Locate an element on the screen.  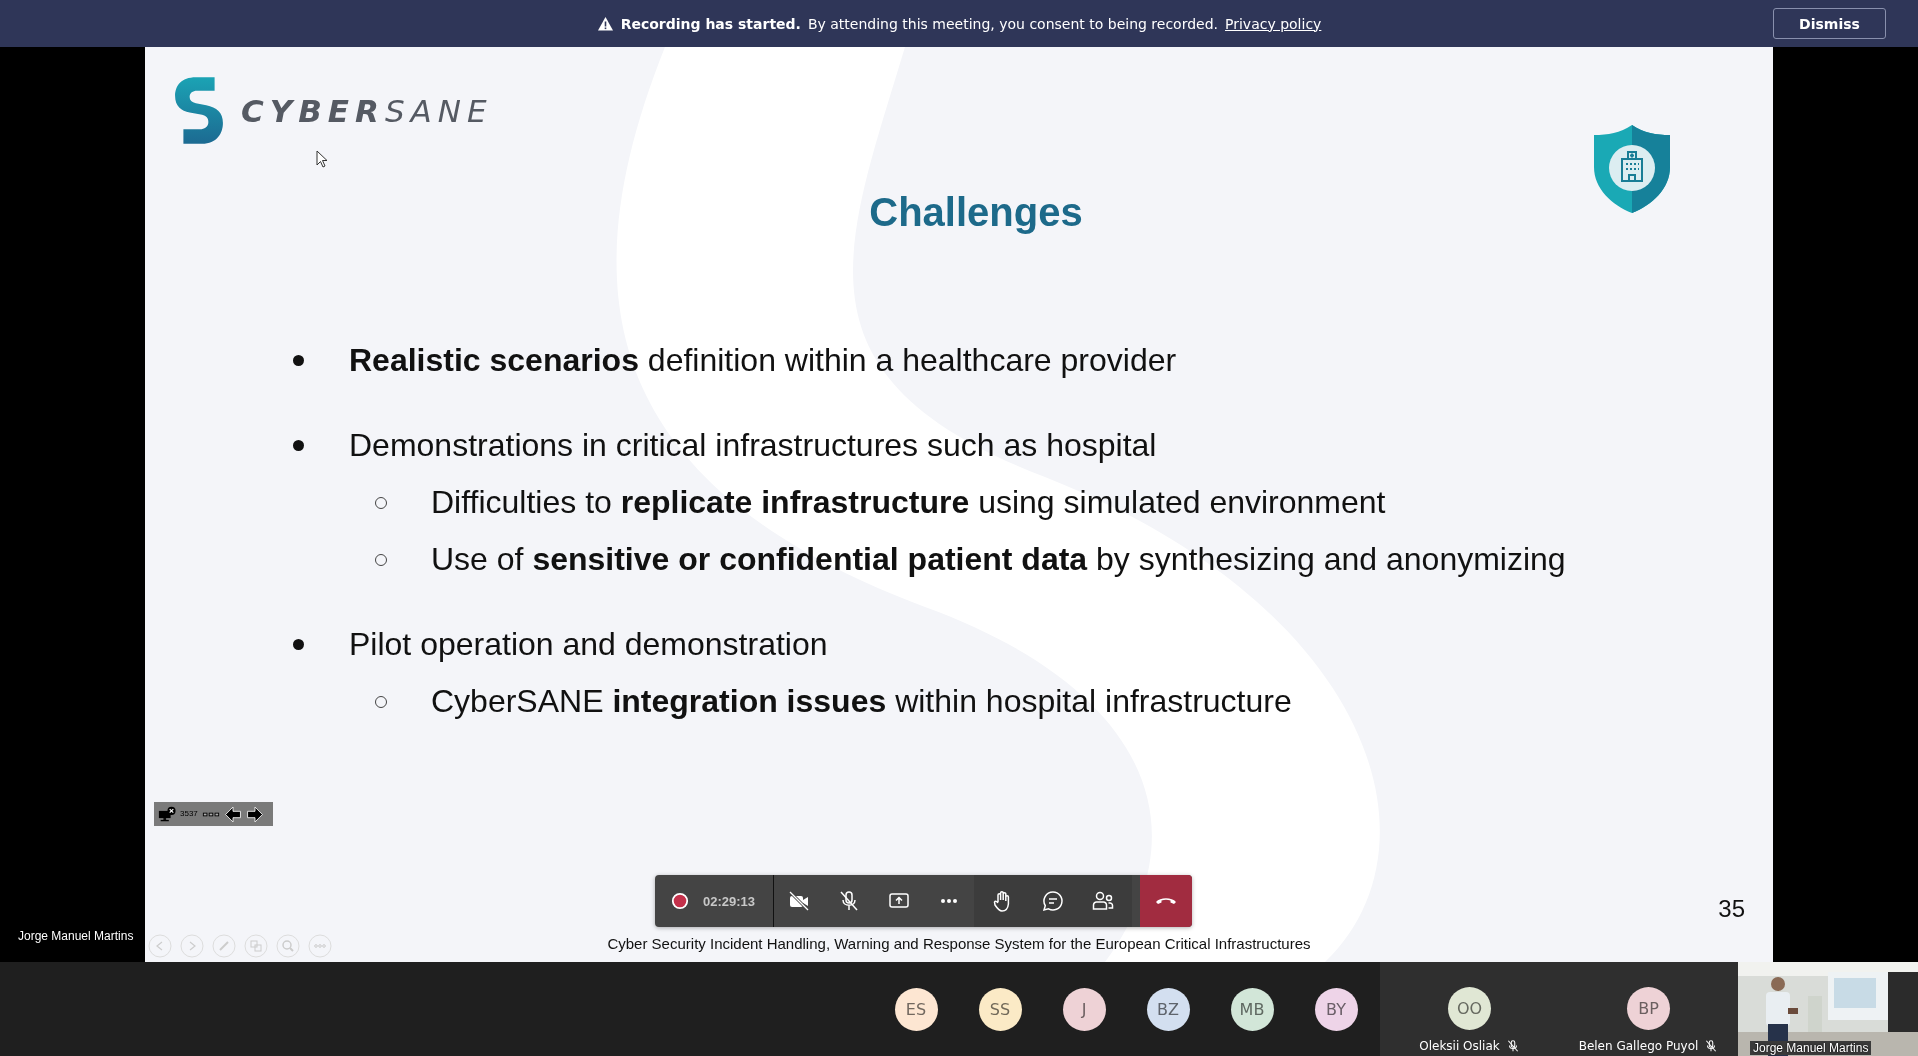
mic-off-icon is located at coordinates (849, 901).